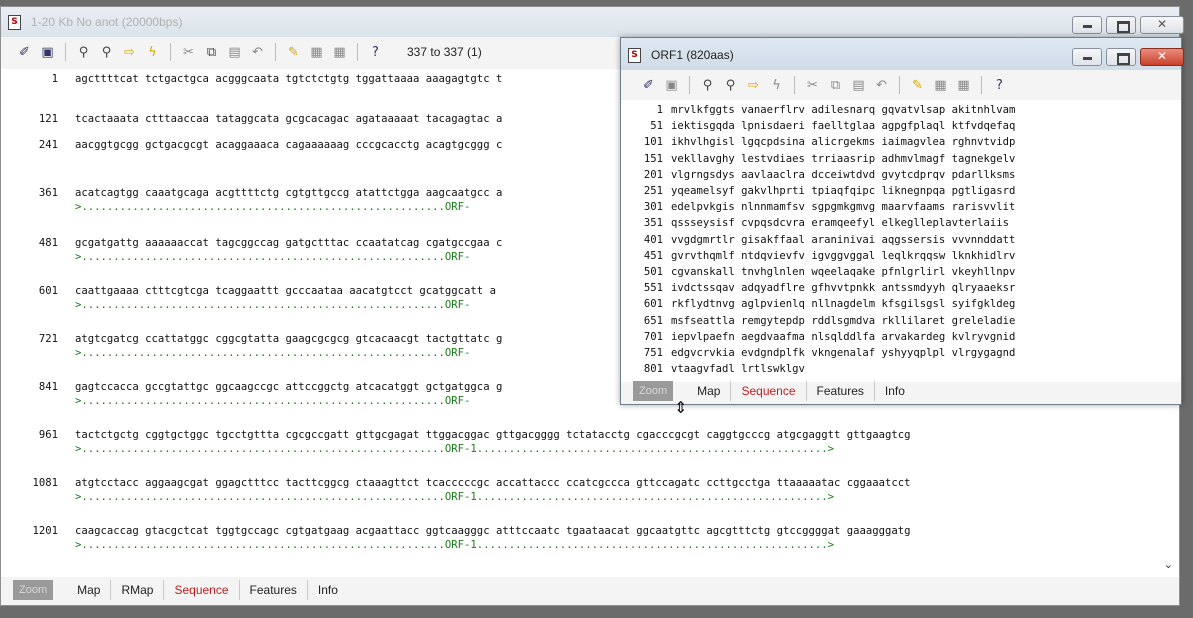 The height and width of the screenshot is (618, 1193). What do you see at coordinates (653, 223) in the screenshot?
I see `aa-position-number: 351` at bounding box center [653, 223].